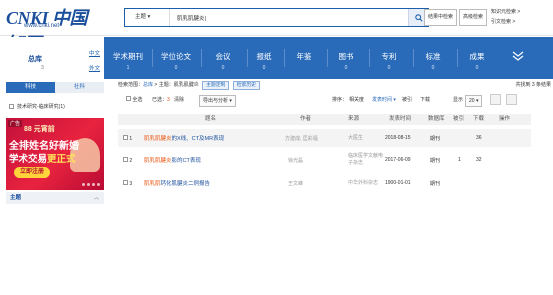 The height and width of the screenshot is (295, 553). I want to click on select-all-checkbox, so click(128, 98).